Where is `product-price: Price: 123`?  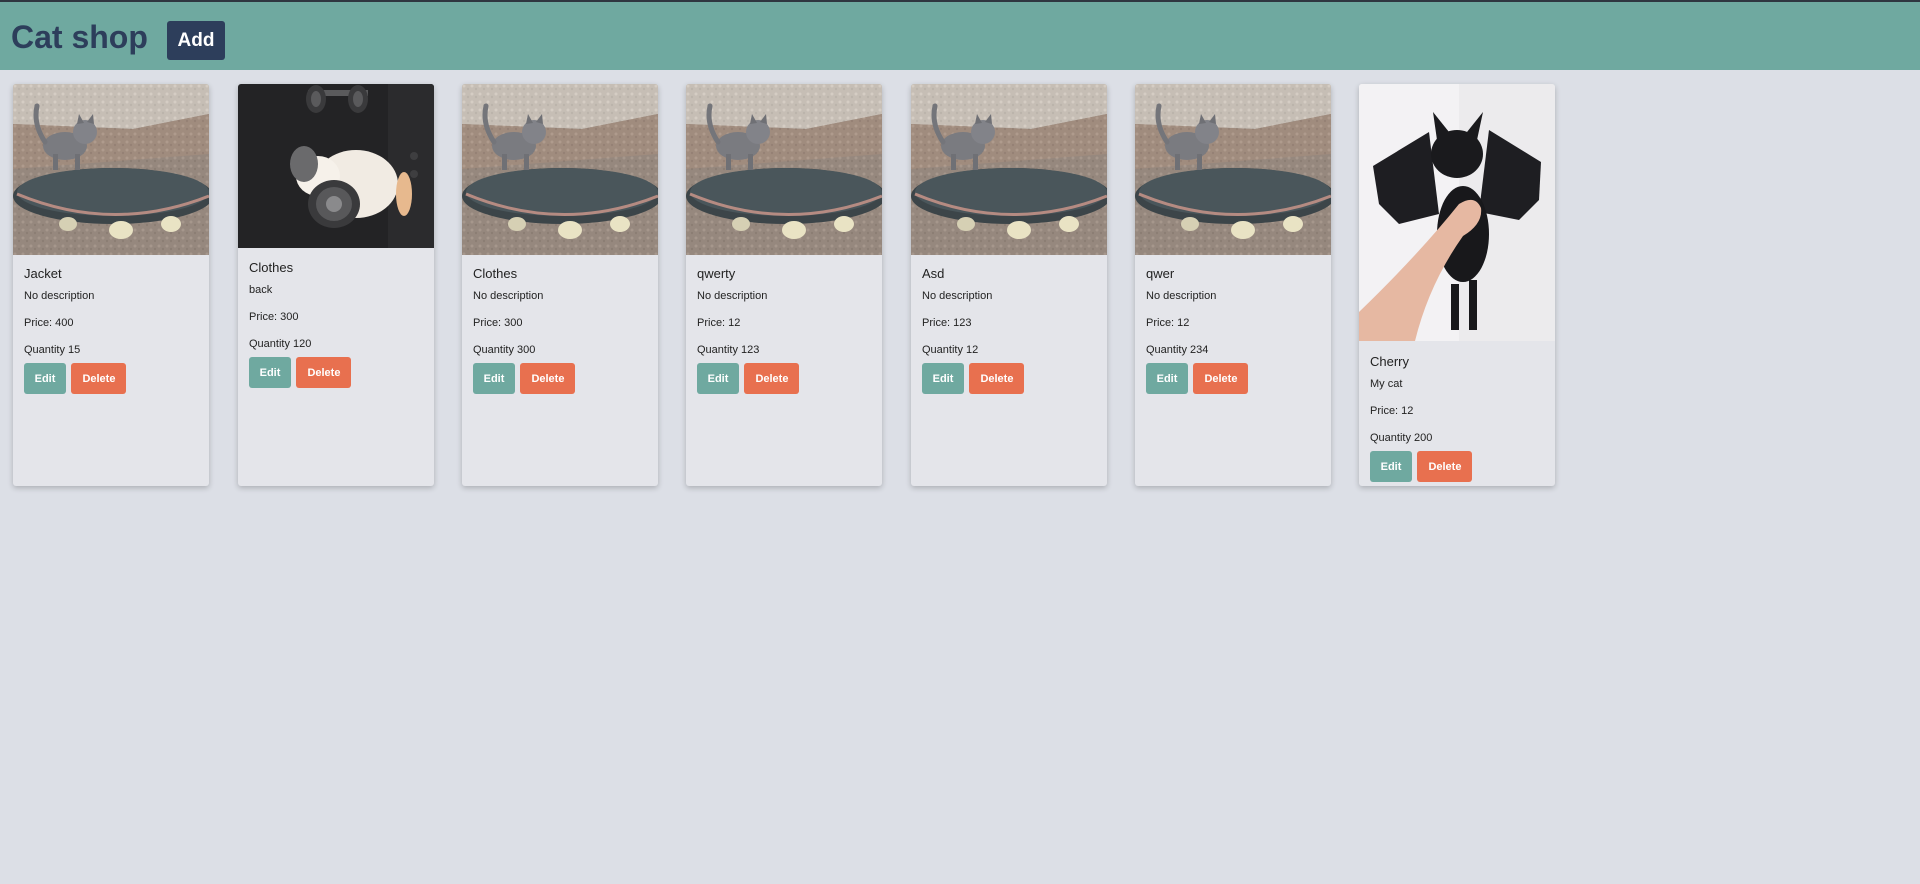
product-price: Price: 123 is located at coordinates (947, 323).